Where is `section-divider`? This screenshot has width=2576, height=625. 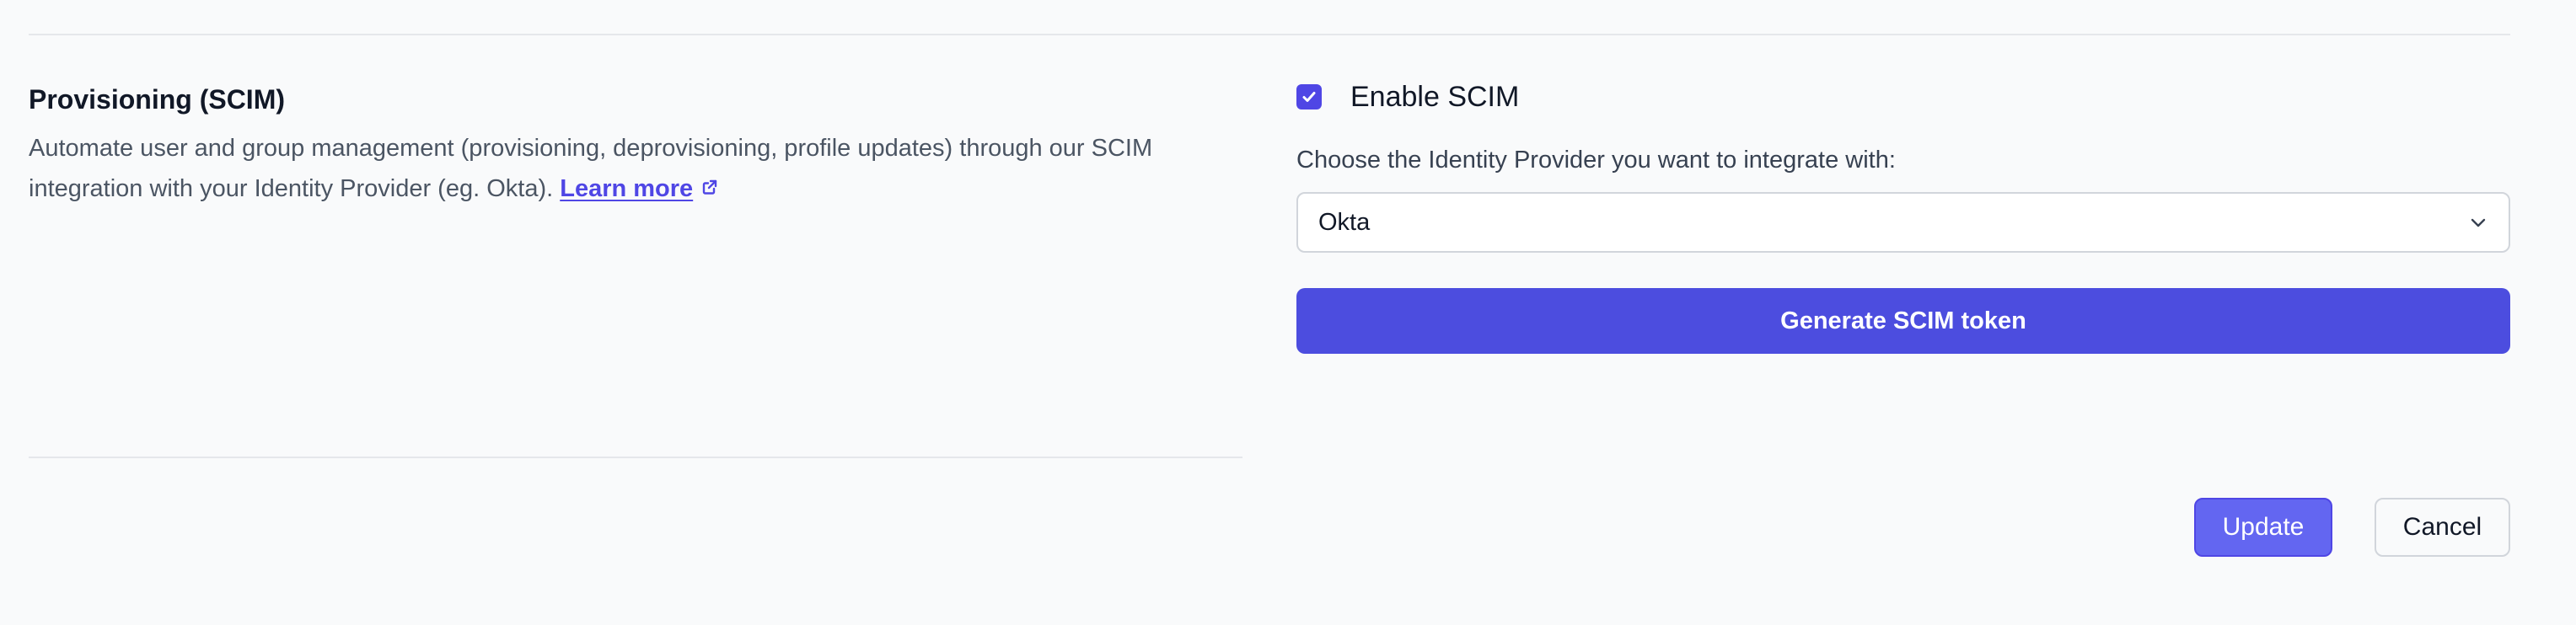
section-divider is located at coordinates (635, 457).